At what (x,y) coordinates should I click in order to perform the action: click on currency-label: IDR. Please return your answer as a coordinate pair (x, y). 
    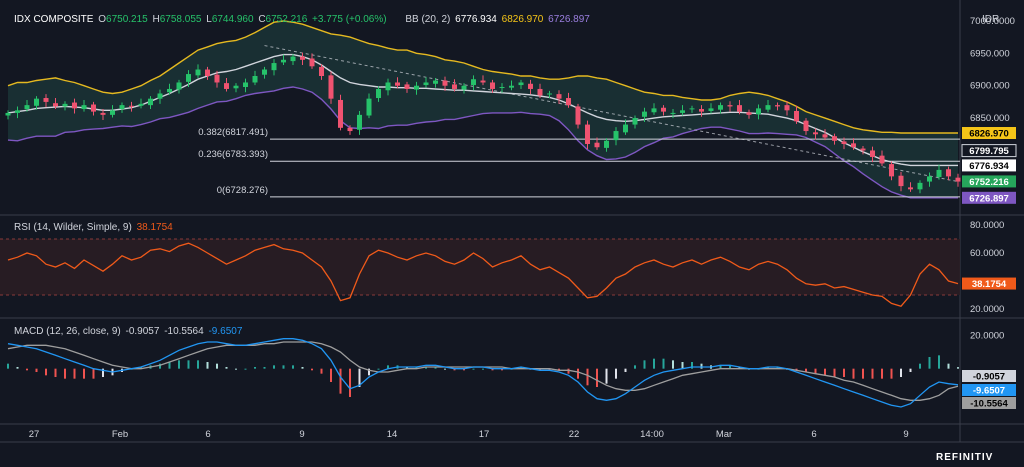
    Looking at the image, I should click on (991, 19).